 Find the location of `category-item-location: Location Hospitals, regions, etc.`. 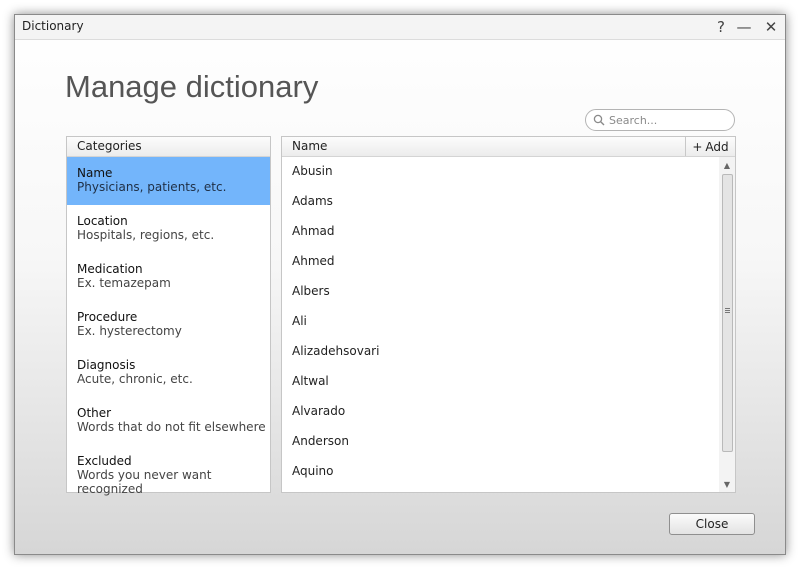

category-item-location: Location Hospitals, regions, etc. is located at coordinates (168, 229).